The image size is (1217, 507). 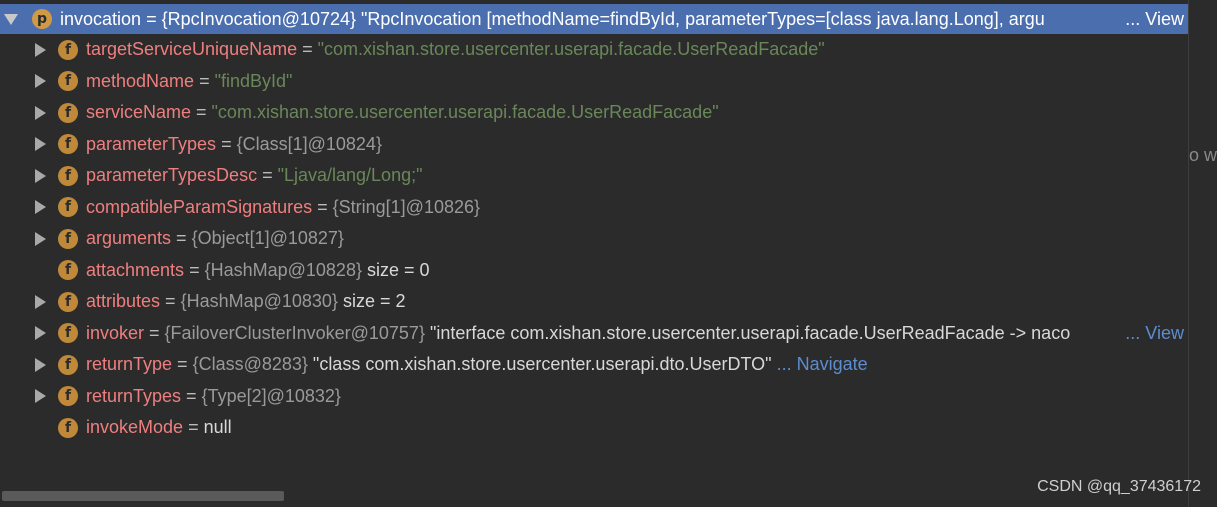 I want to click on variable-content: parameterTypesDesc = "Ljava/lang/Long;", so click(x=637, y=176).